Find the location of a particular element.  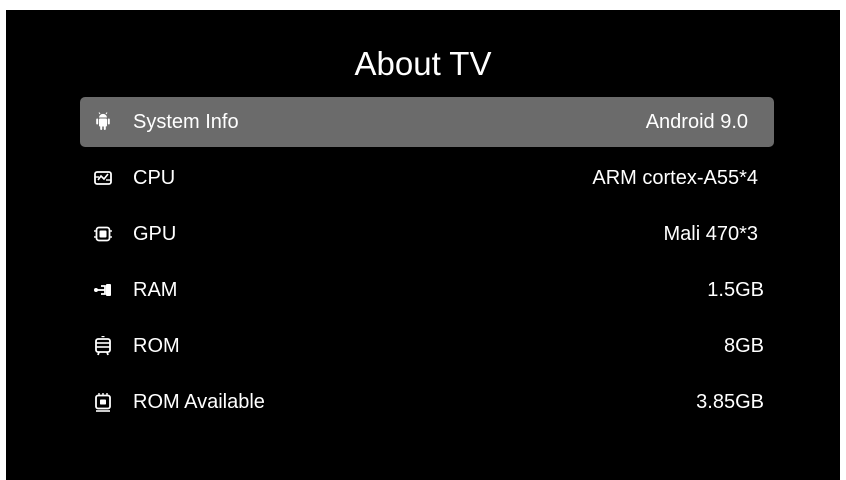

gpu-chip-icon is located at coordinates (103, 234).